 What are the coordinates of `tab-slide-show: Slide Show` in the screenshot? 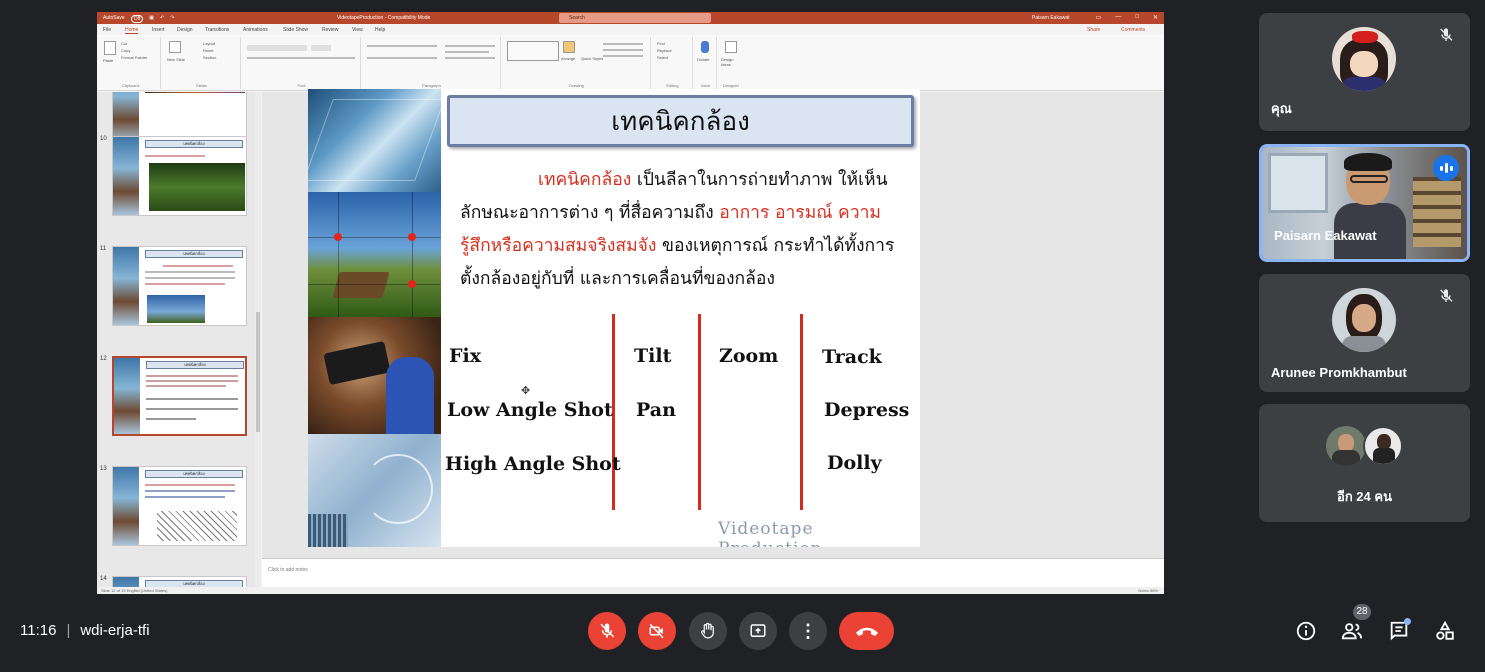 It's located at (295, 30).